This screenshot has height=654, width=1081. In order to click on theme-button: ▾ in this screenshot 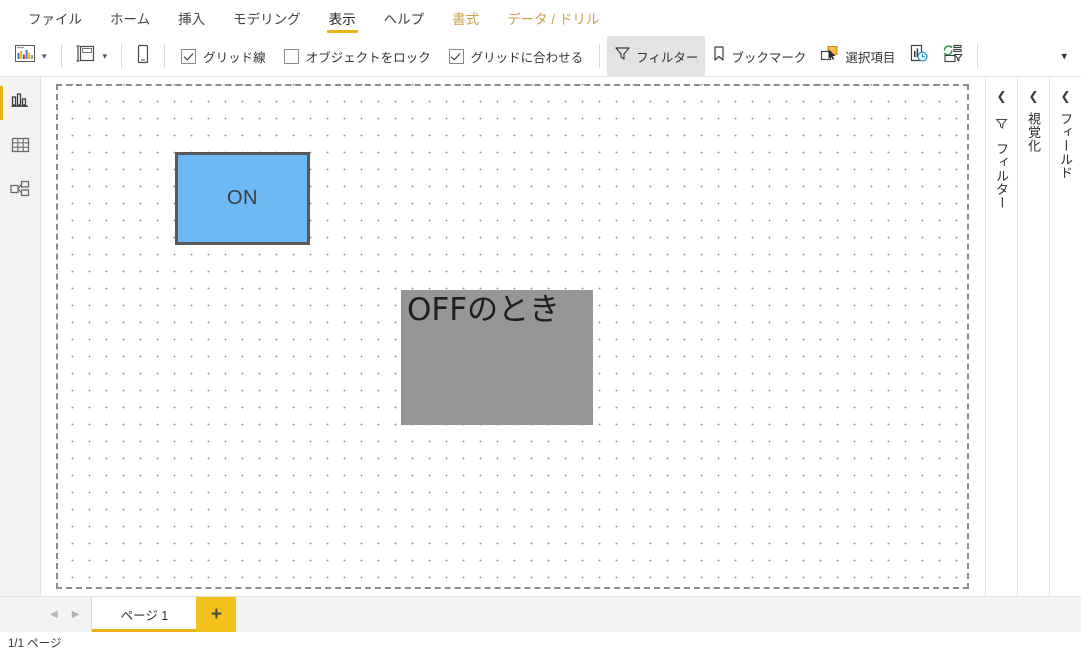, I will do `click(31, 56)`.